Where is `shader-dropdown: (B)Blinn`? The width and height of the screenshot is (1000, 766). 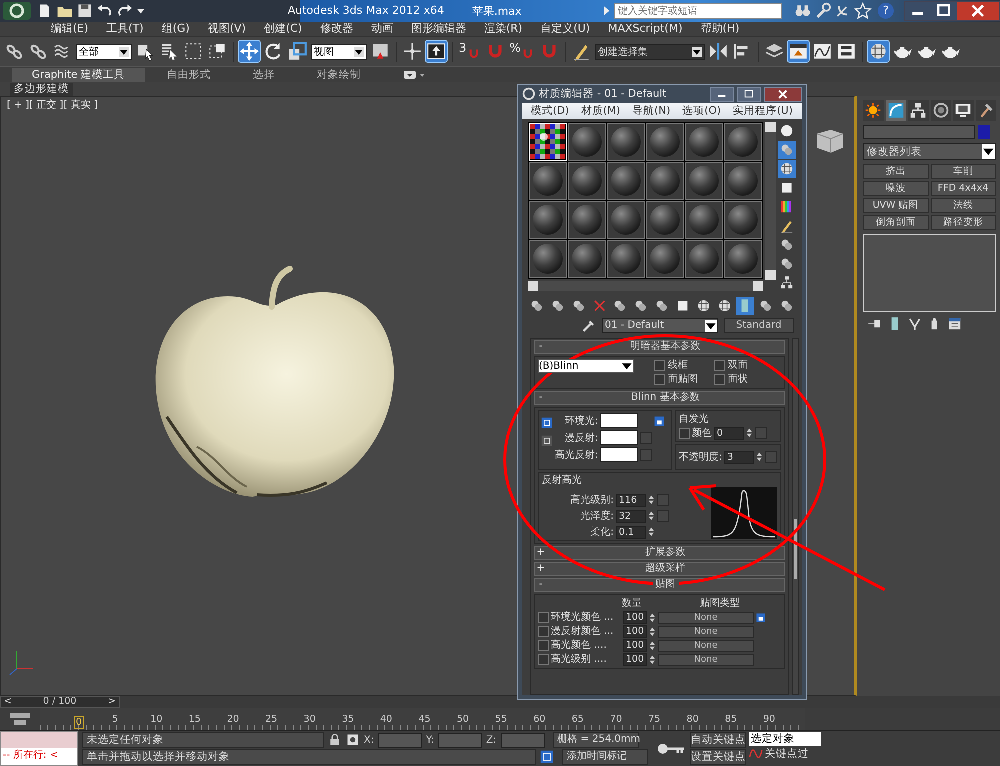
shader-dropdown: (B)Blinn is located at coordinates (586, 366).